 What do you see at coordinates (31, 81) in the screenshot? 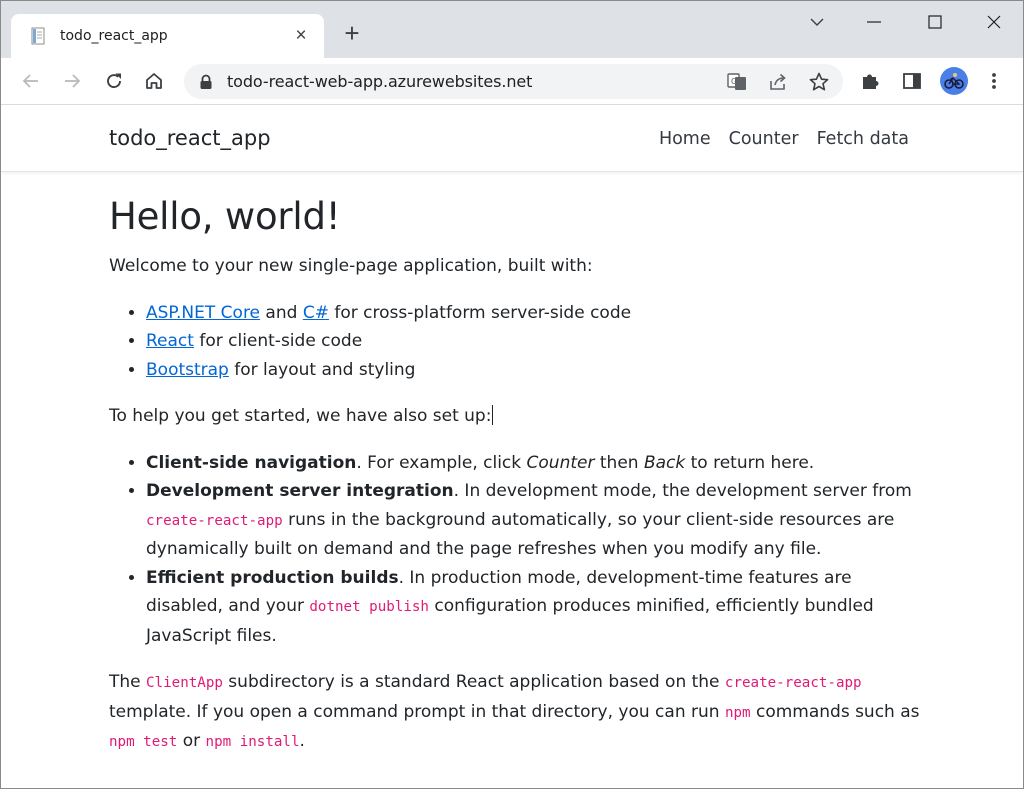
I see `back-arrow-icon` at bounding box center [31, 81].